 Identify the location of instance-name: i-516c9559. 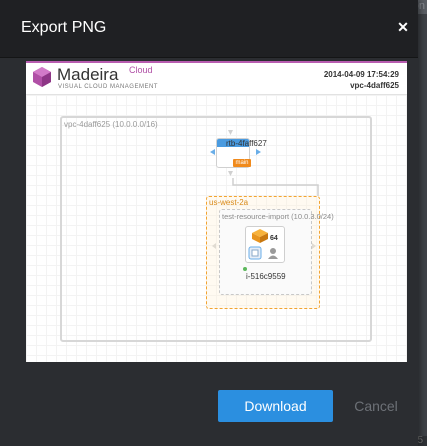
(266, 276).